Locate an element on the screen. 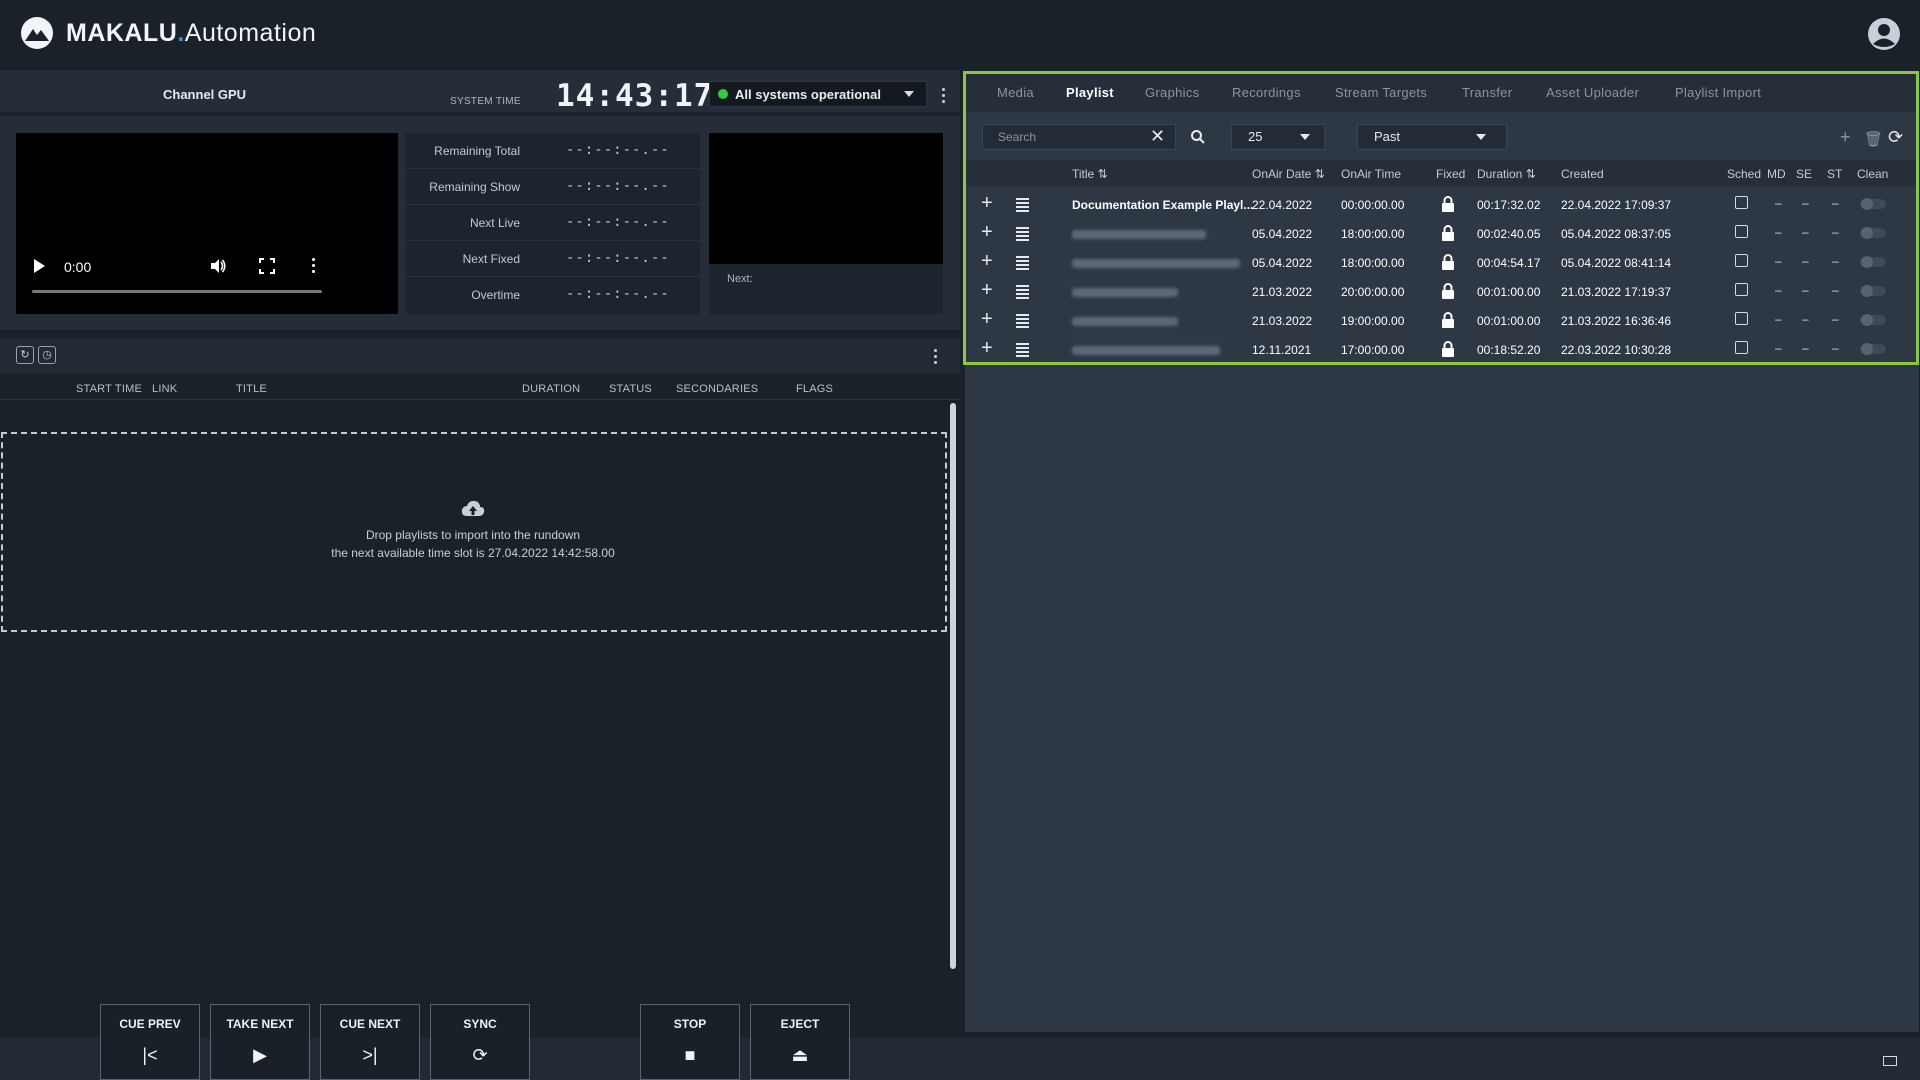  stop-button: STOP ■ is located at coordinates (690, 1042).